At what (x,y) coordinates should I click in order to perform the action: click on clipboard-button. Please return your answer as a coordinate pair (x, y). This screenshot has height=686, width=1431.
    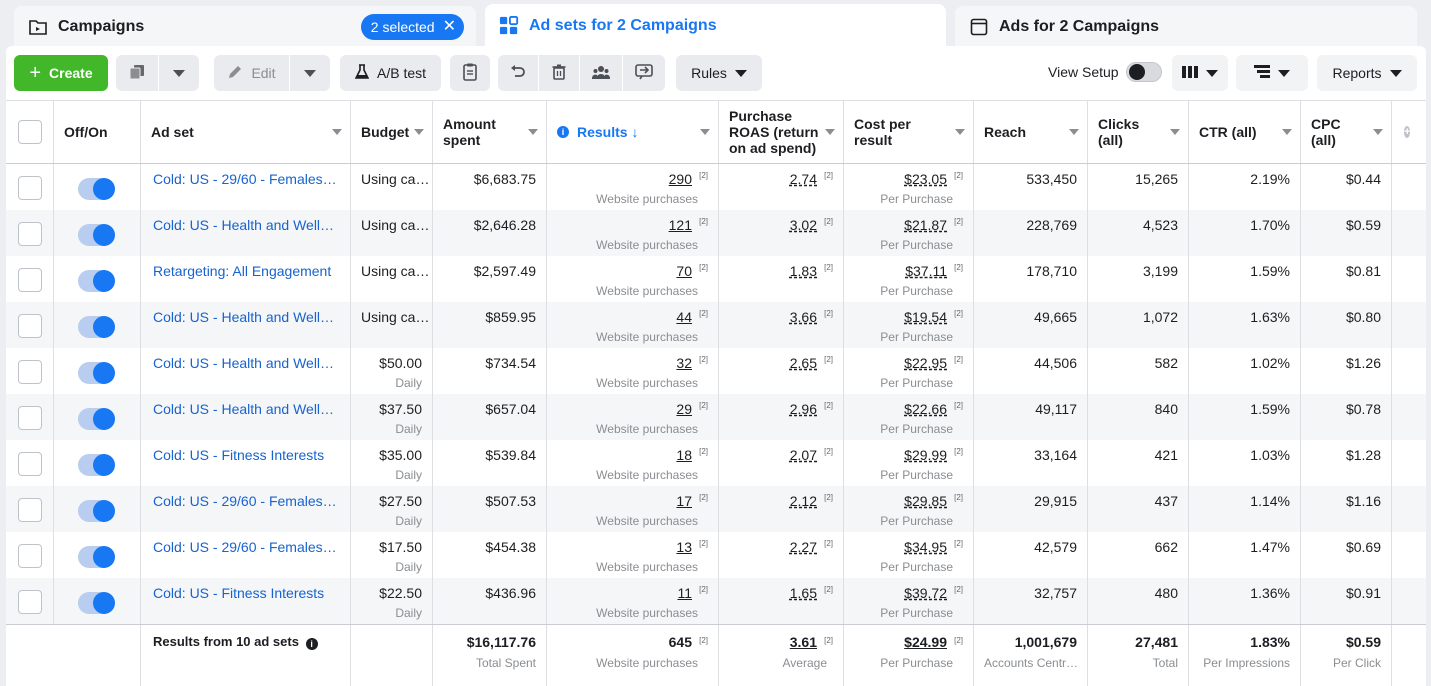
    Looking at the image, I should click on (470, 73).